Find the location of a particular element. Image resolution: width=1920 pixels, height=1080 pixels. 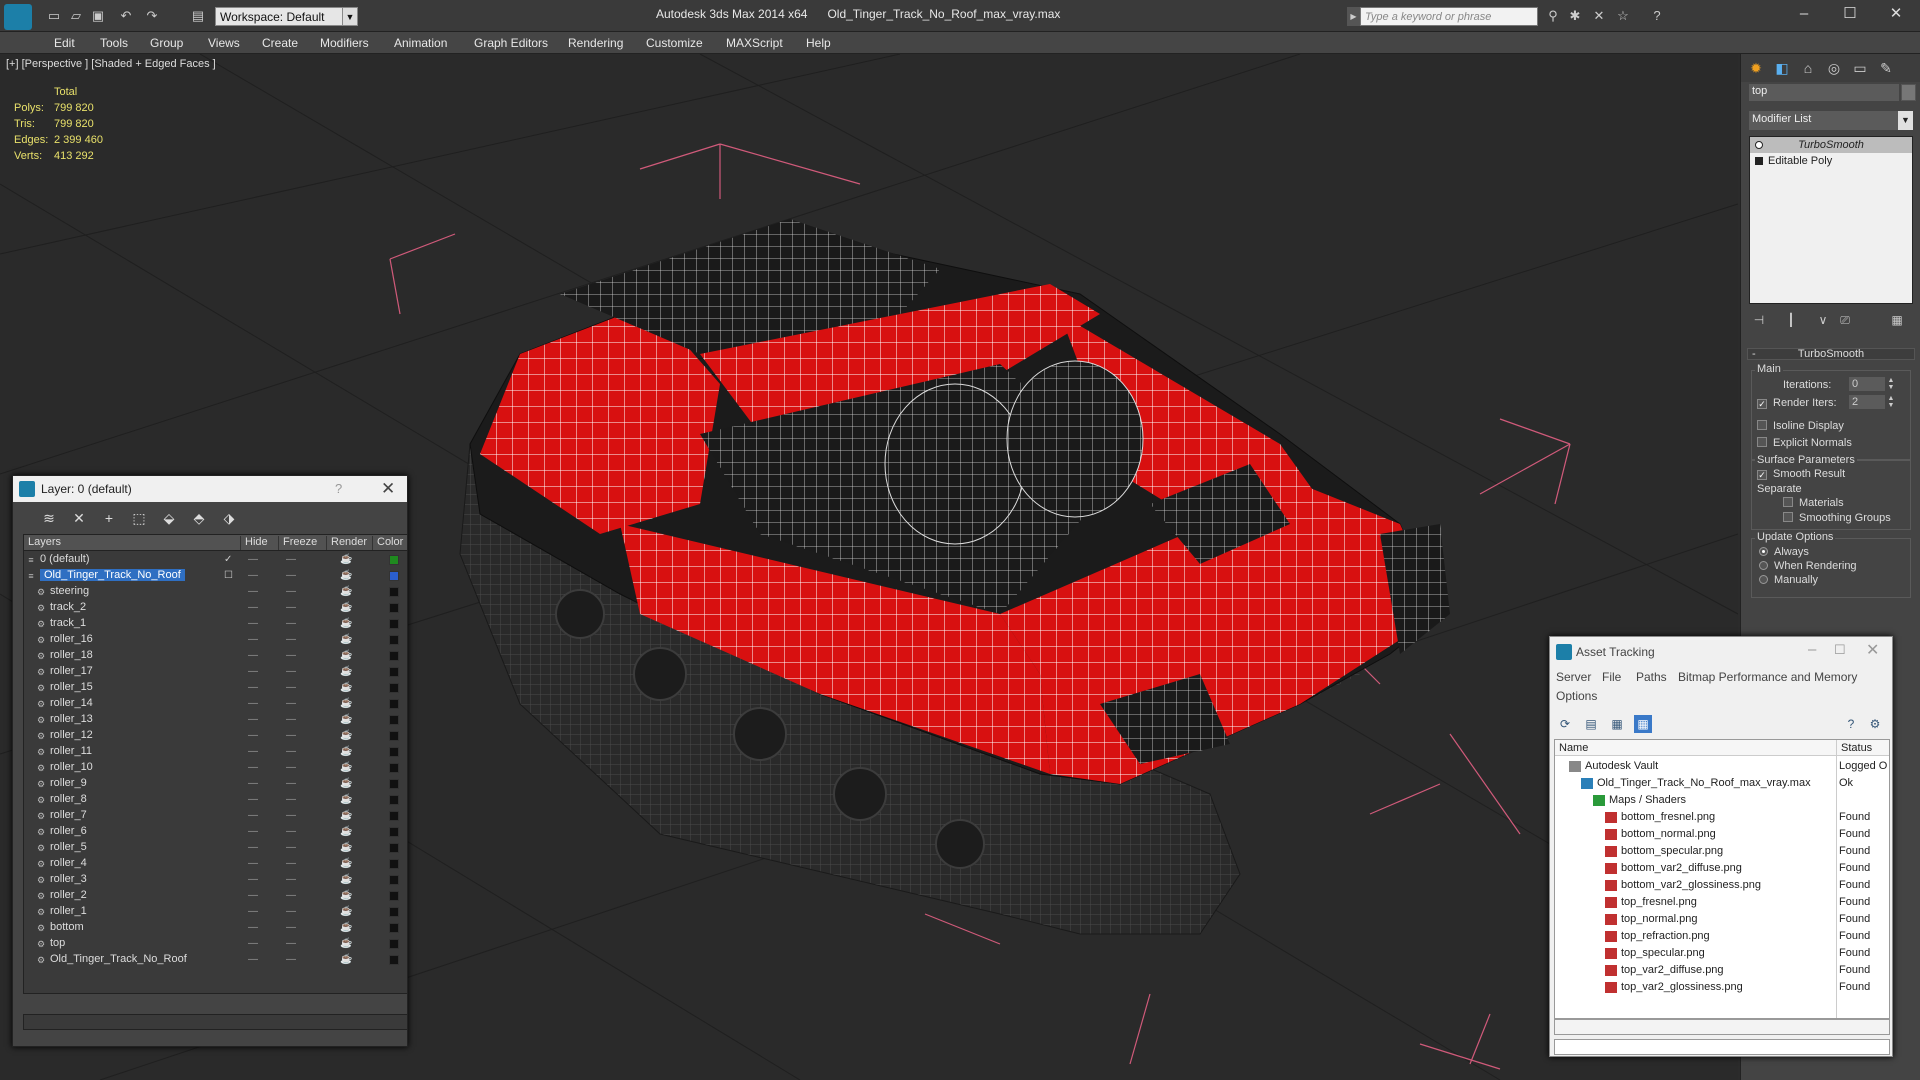

asset-row: top_specular.png Found is located at coordinates (1722, 953).